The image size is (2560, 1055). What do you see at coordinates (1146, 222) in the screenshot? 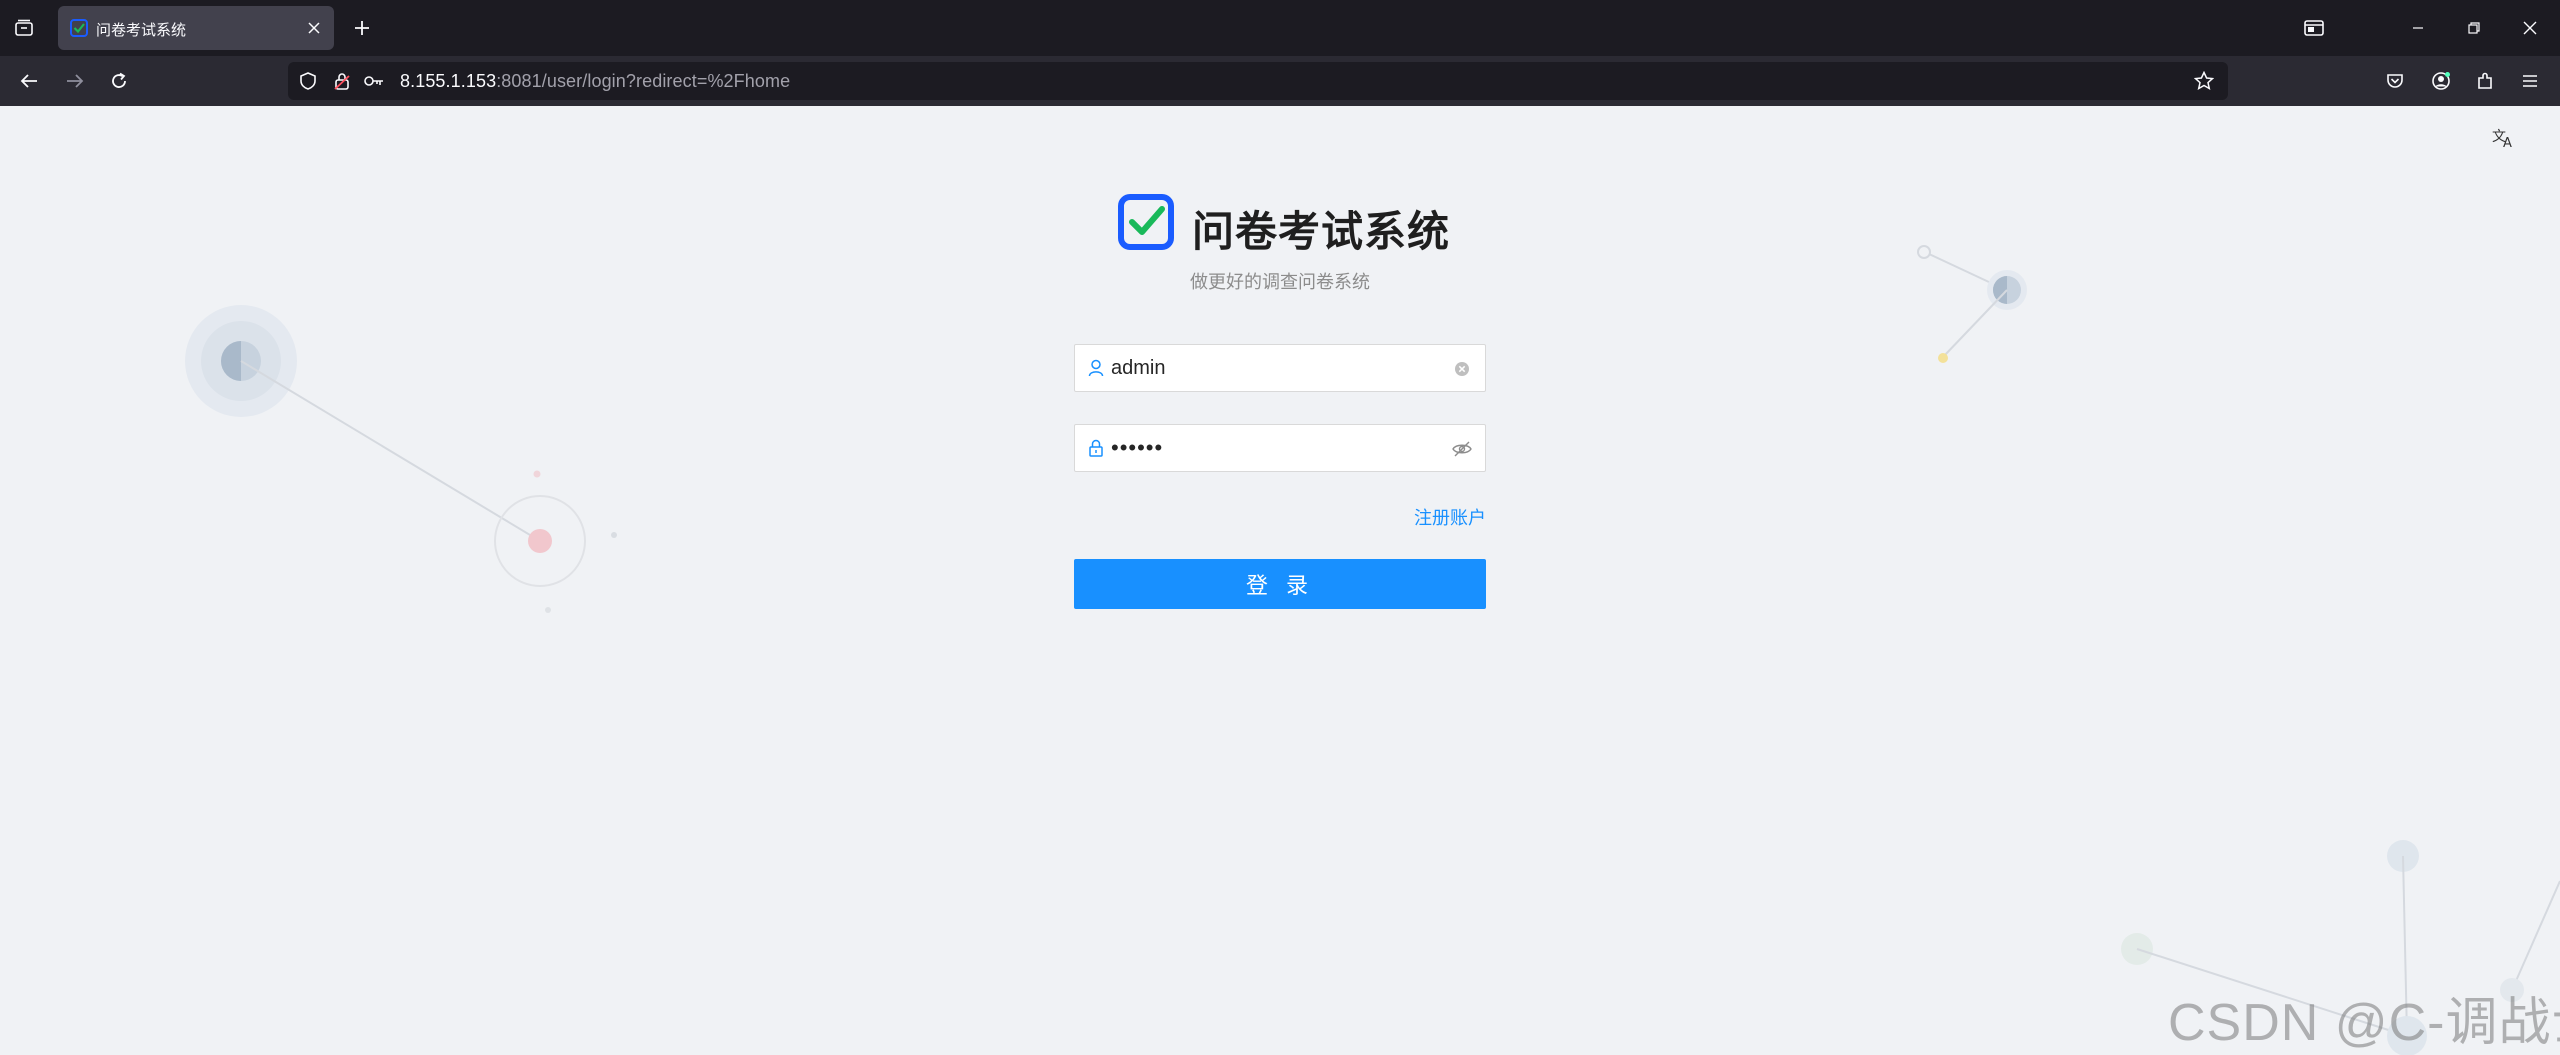
I see `app-logo-checkbox-icon` at bounding box center [1146, 222].